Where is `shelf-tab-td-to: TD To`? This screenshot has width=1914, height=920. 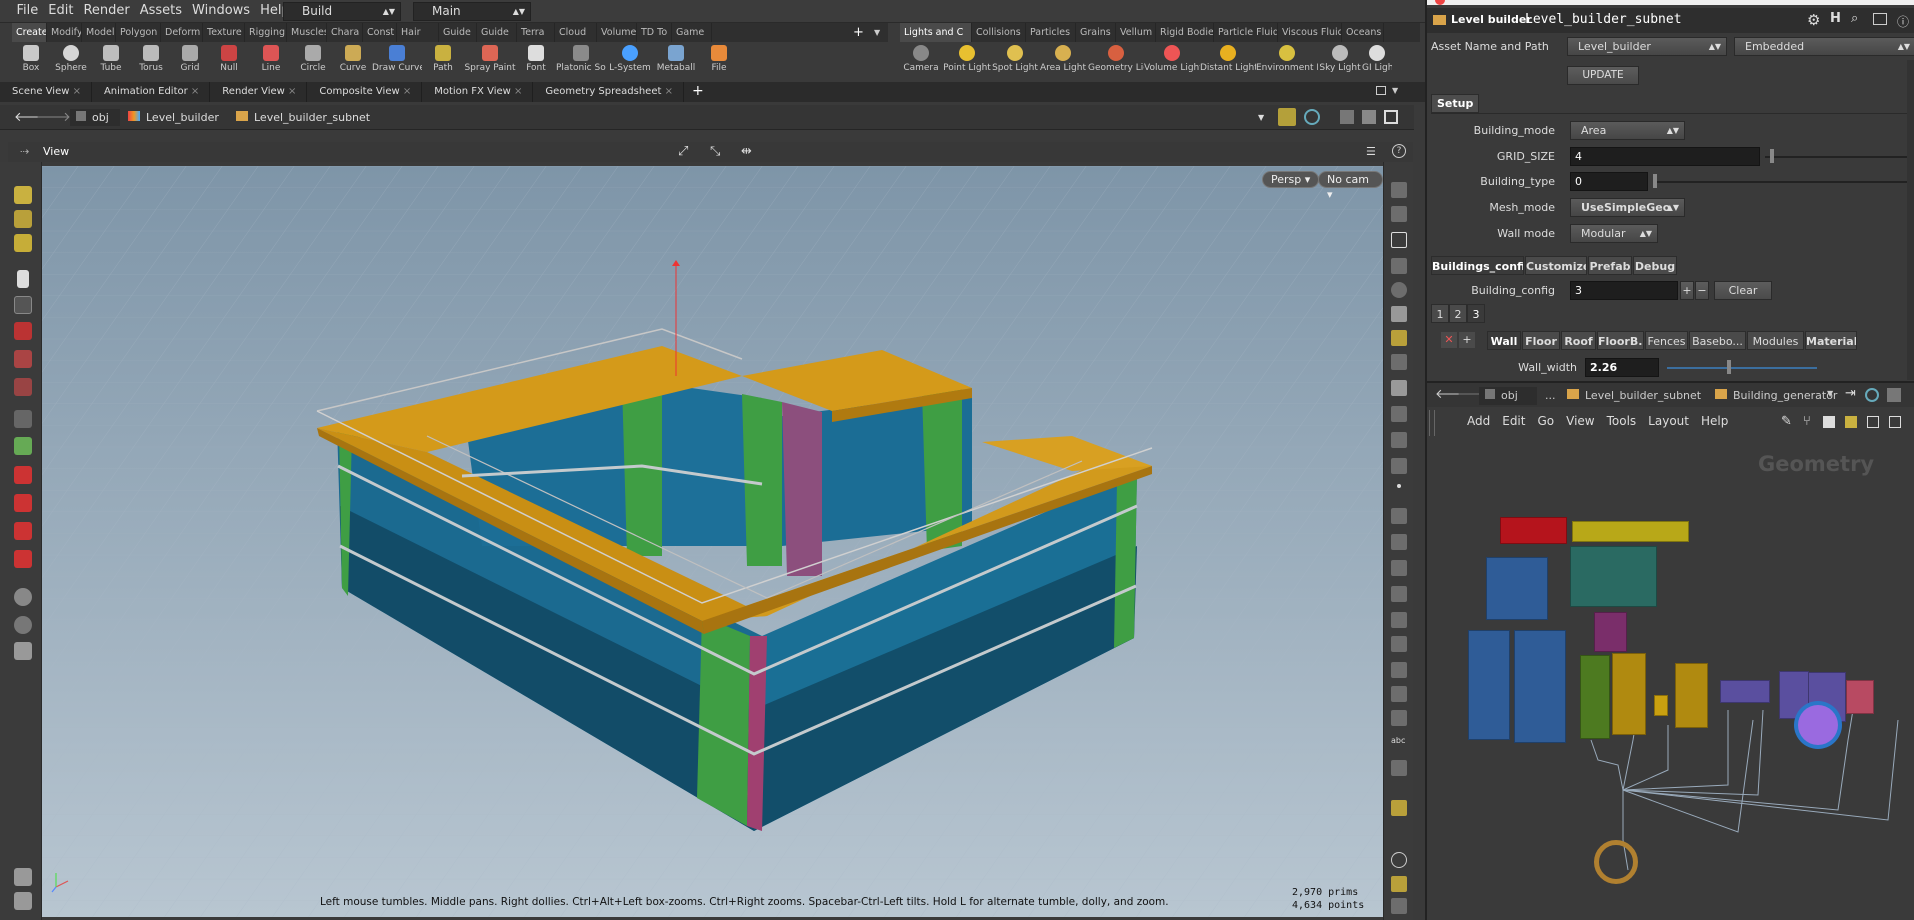
shelf-tab-td-to: TD To is located at coordinates (654, 32).